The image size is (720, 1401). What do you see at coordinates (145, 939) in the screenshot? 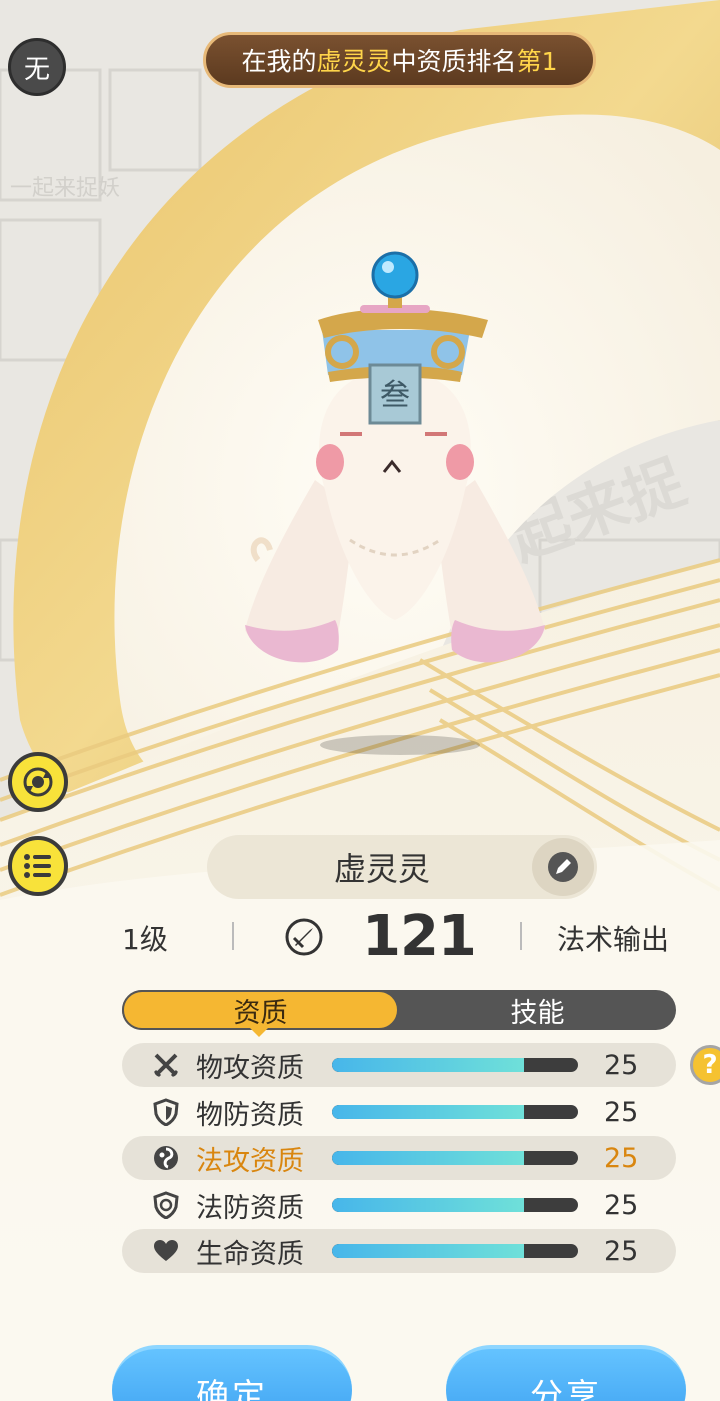
I see `pet-level: 1级` at bounding box center [145, 939].